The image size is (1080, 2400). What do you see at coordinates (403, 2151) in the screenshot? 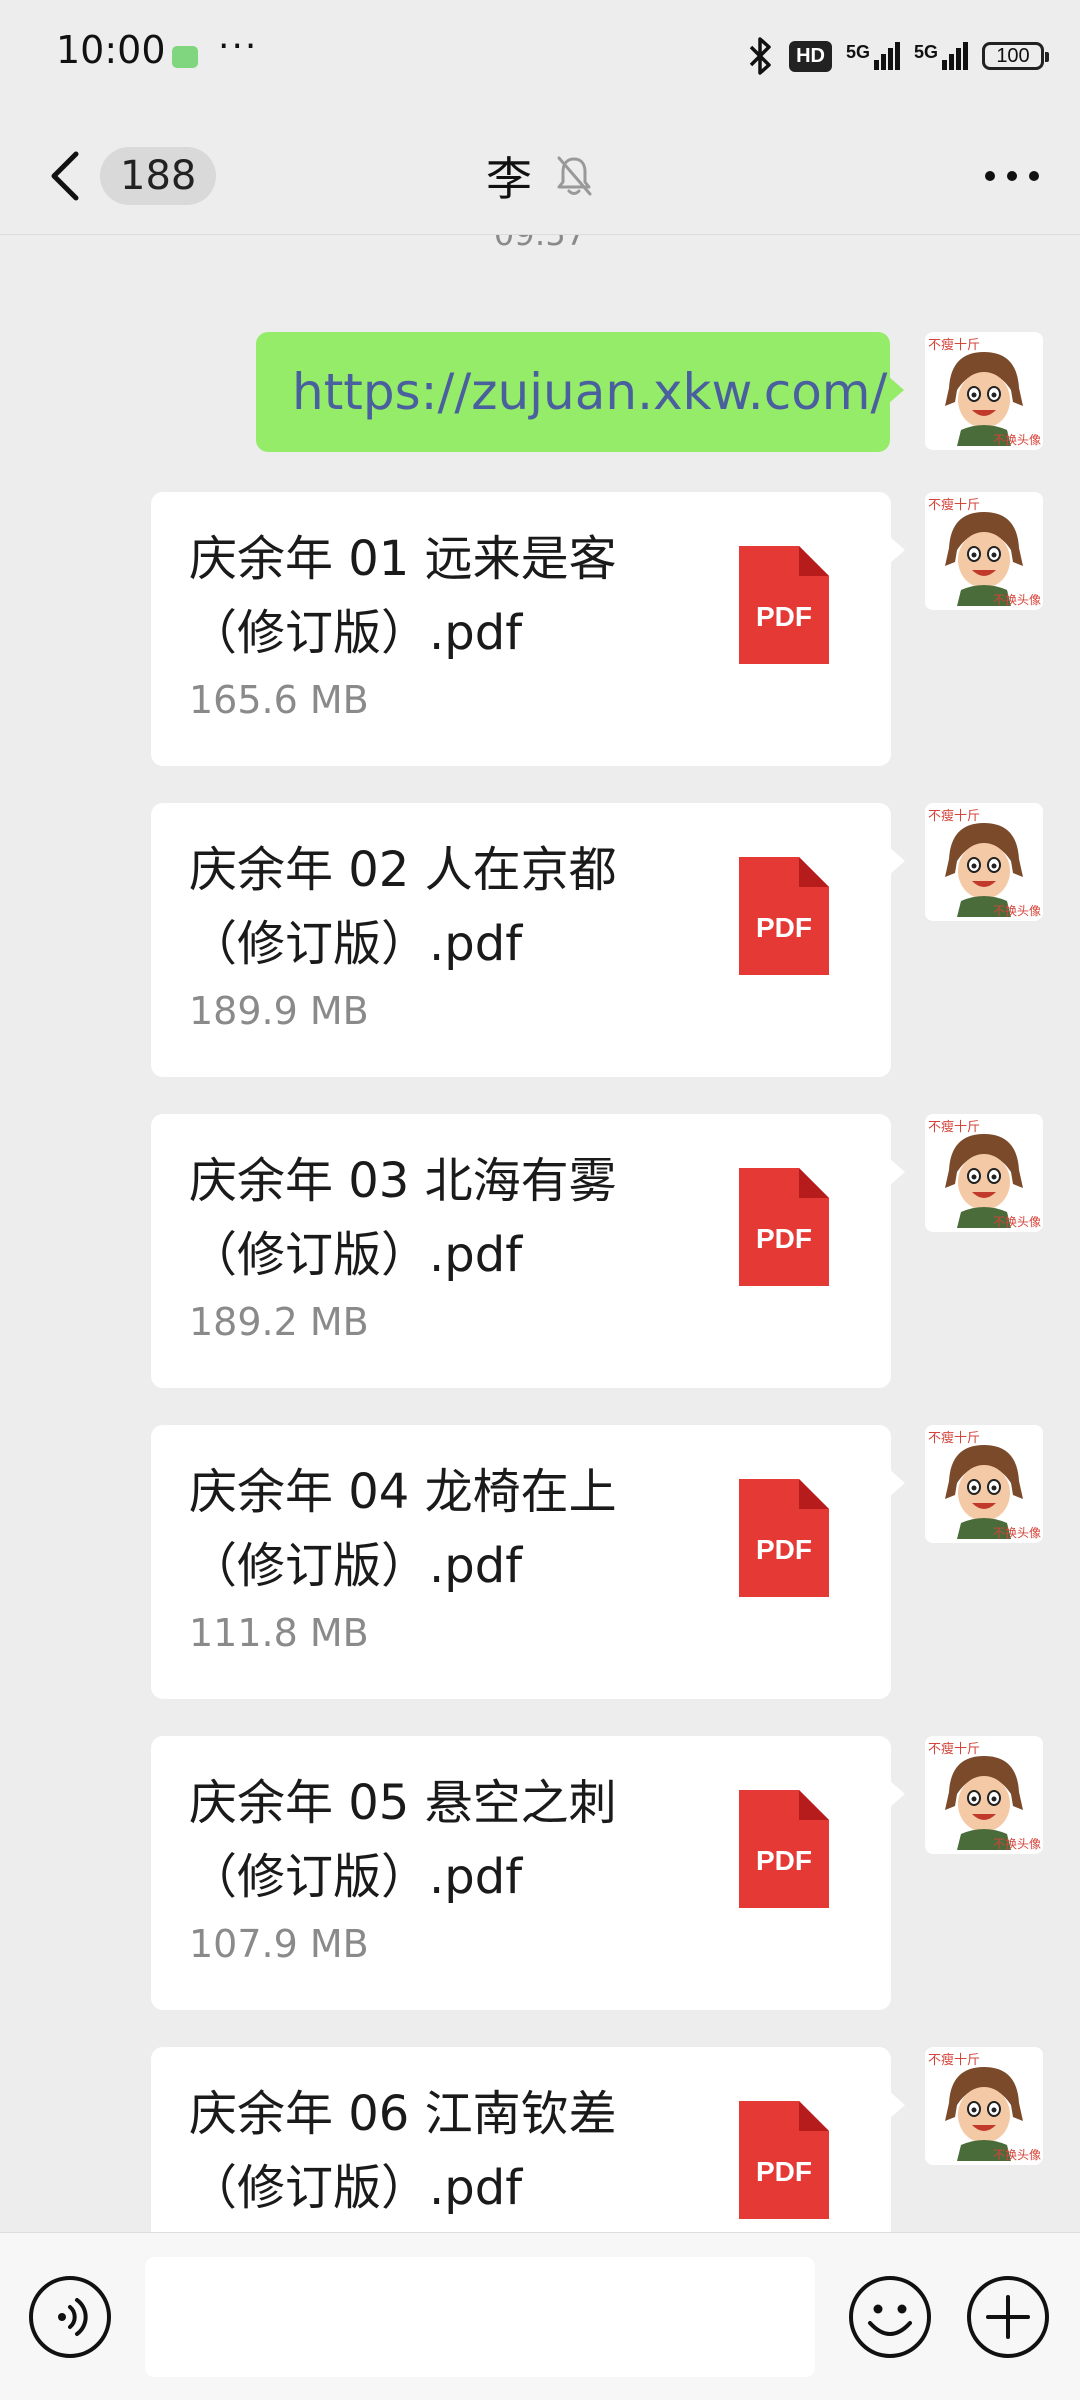
I see `file-name: 庆余年 06 江南钦差（修订版）.pdf` at bounding box center [403, 2151].